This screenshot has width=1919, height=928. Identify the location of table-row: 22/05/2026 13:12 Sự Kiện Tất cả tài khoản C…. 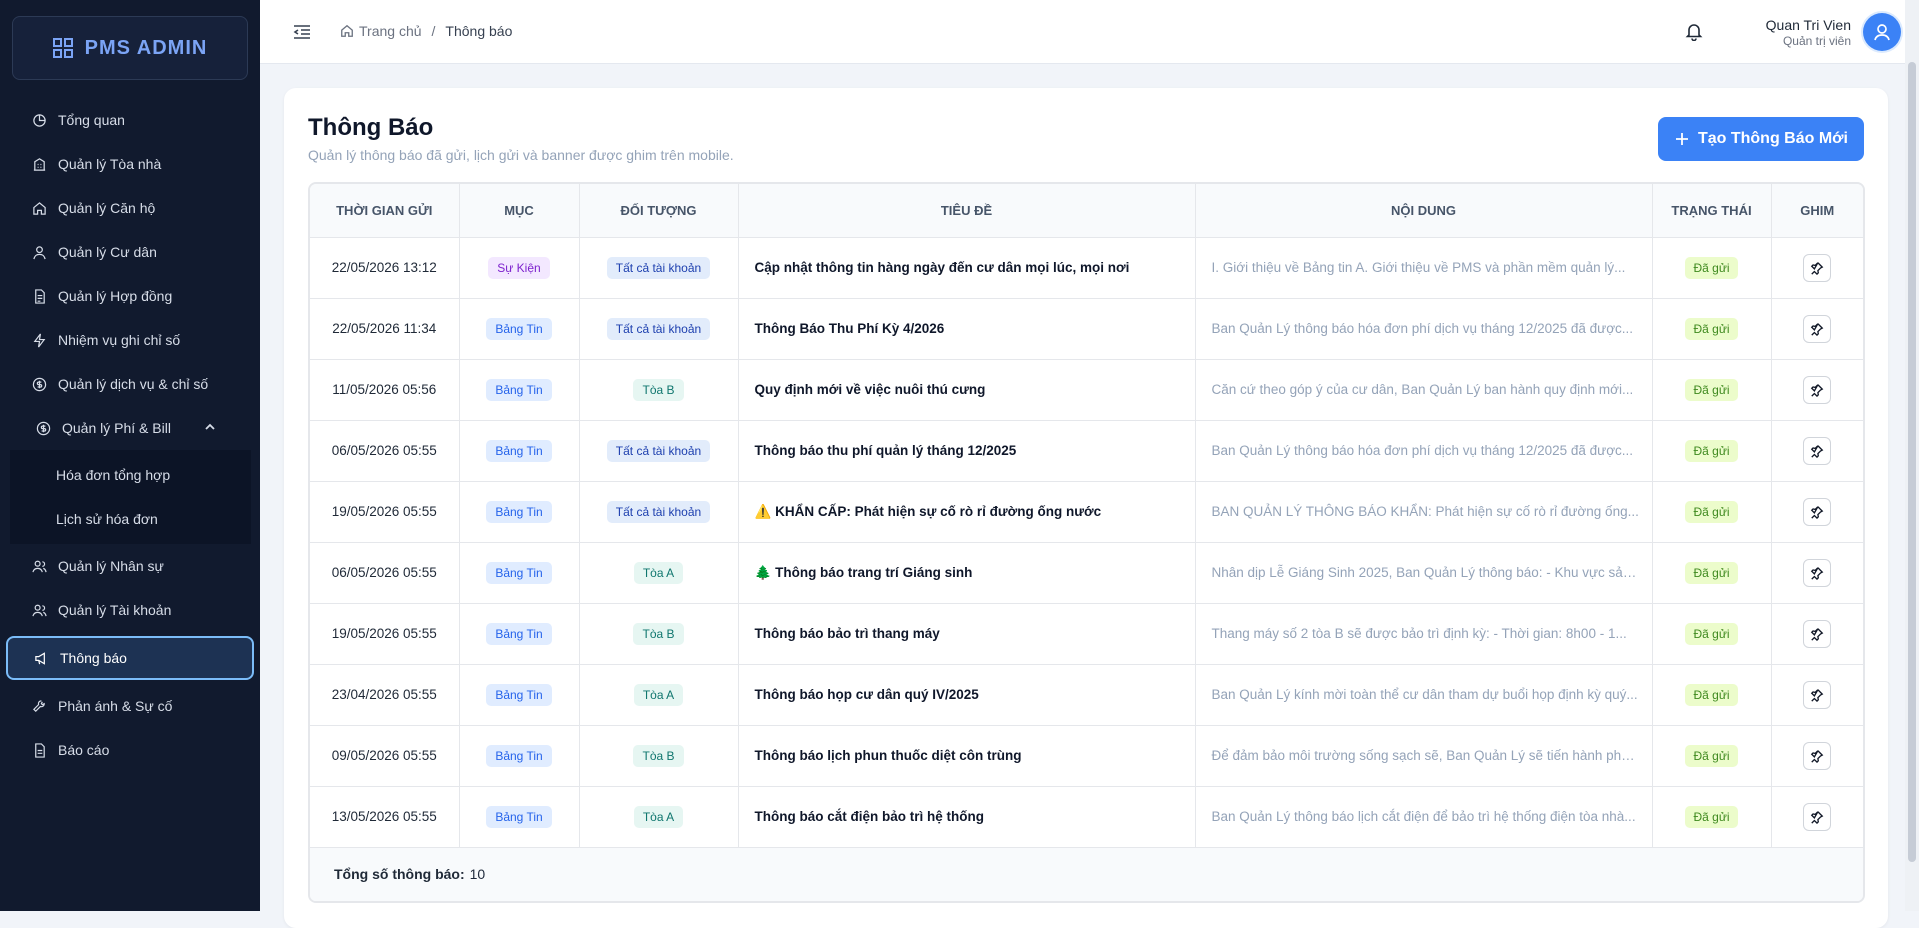
(1086, 268).